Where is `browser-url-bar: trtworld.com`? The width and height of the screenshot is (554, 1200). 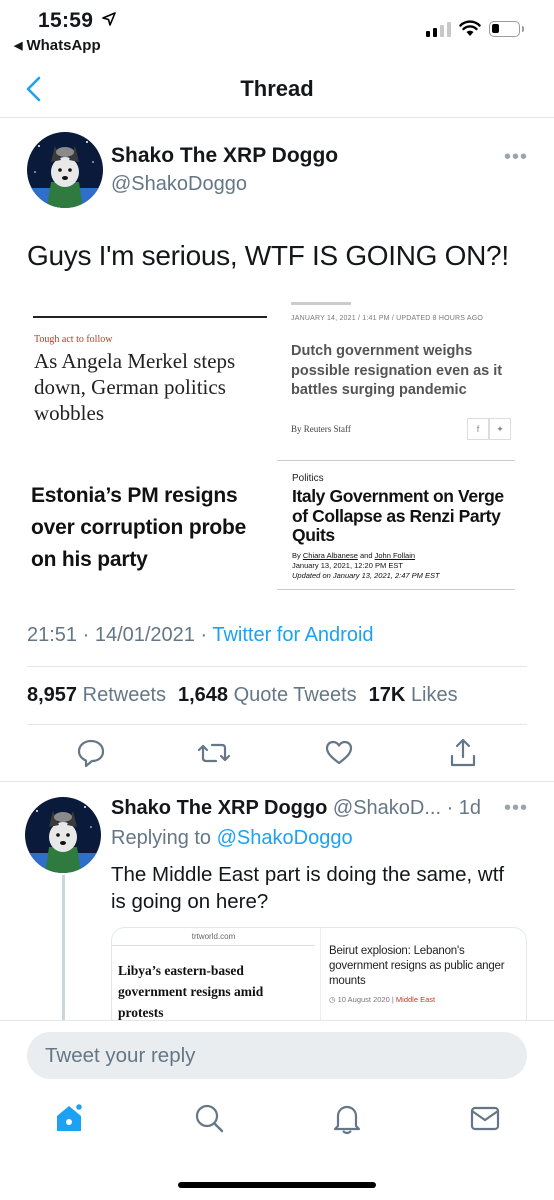 browser-url-bar: trtworld.com is located at coordinates (213, 937).